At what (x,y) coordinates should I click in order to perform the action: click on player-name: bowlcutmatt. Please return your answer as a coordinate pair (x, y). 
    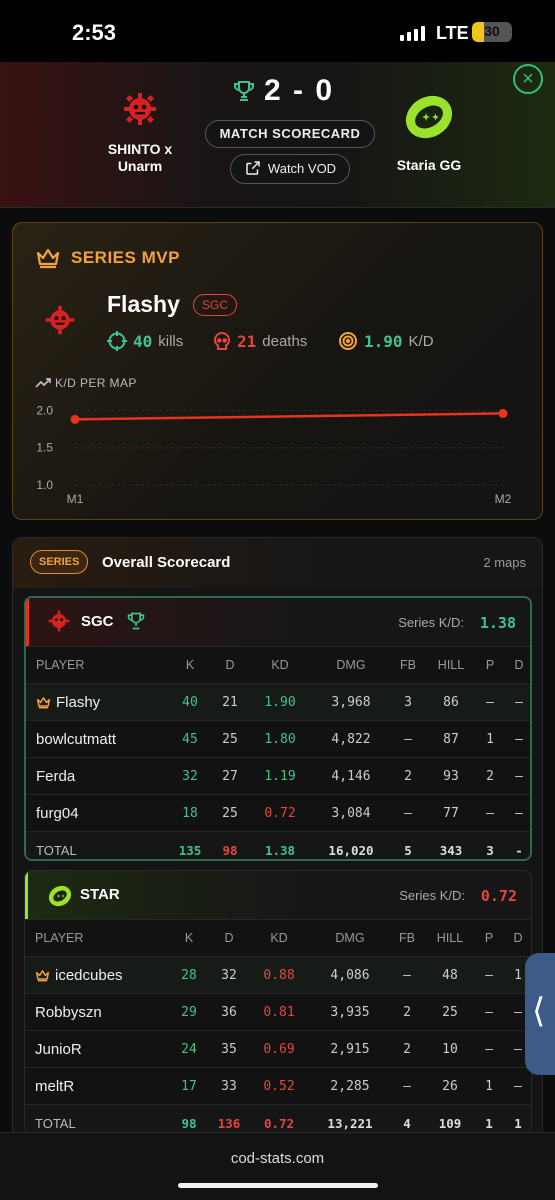
    Looking at the image, I should click on (97, 739).